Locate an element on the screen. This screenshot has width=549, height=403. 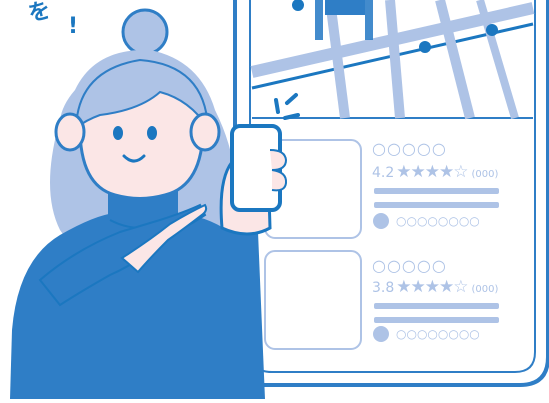
listing-2-rating-row: 3.8 ★★★★☆ (000) is located at coordinates (435, 287).